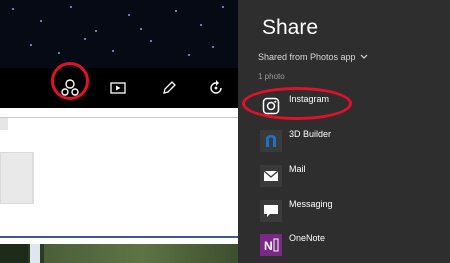 Image resolution: width=450 pixels, height=263 pixels. What do you see at coordinates (344, 177) in the screenshot?
I see `share-target-mail: Mail` at bounding box center [344, 177].